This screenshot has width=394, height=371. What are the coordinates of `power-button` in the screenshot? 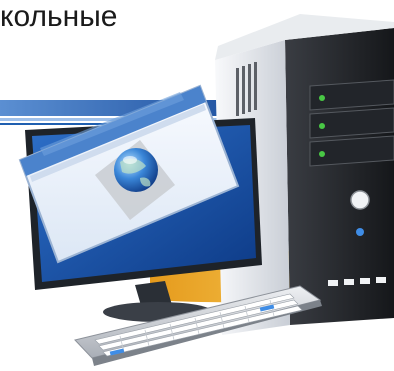 It's located at (360, 200).